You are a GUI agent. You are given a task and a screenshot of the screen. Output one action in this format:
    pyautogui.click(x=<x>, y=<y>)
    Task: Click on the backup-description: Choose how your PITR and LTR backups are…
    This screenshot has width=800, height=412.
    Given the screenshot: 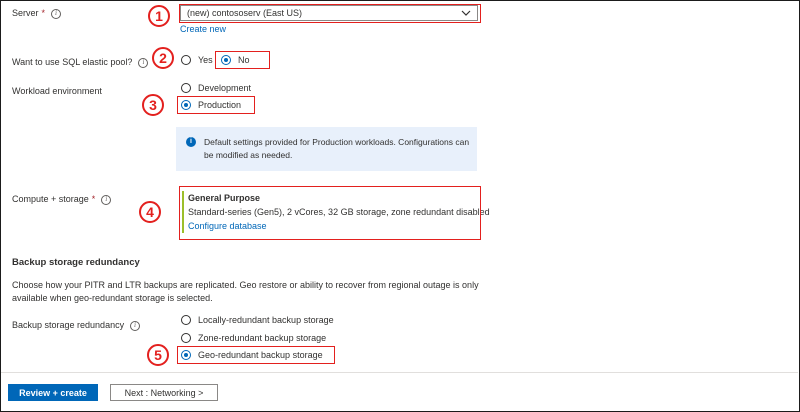 What is the action you would take?
    pyautogui.click(x=245, y=291)
    